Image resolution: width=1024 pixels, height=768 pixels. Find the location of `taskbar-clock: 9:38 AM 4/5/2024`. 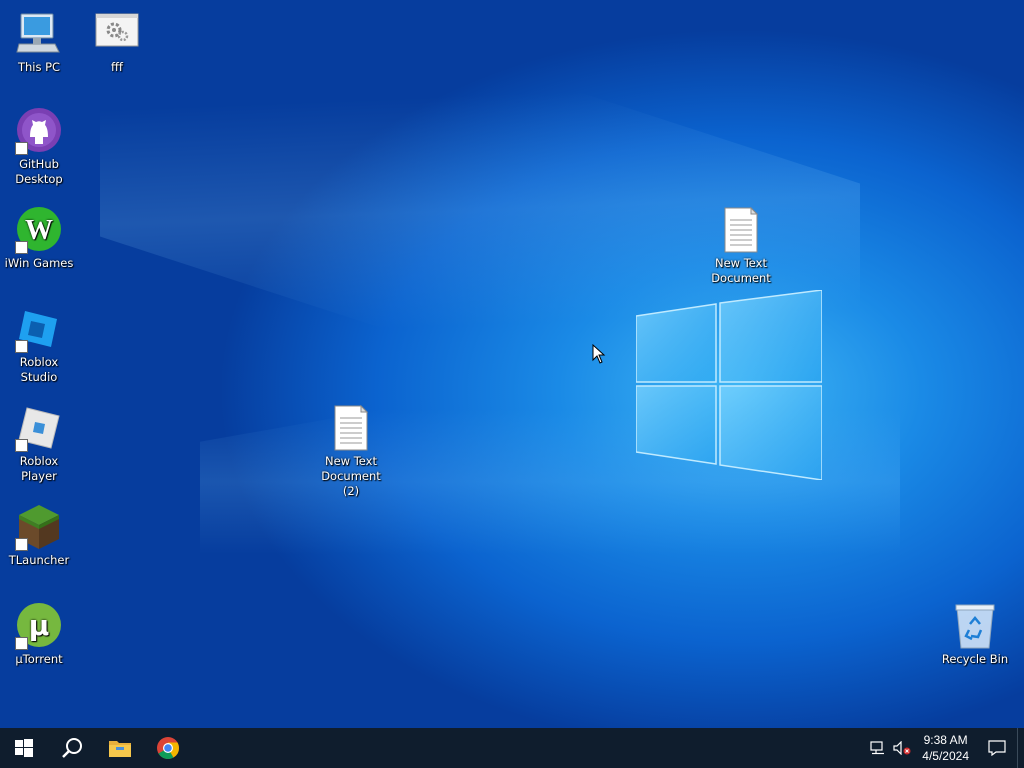

taskbar-clock: 9:38 AM 4/5/2024 is located at coordinates (945, 748).